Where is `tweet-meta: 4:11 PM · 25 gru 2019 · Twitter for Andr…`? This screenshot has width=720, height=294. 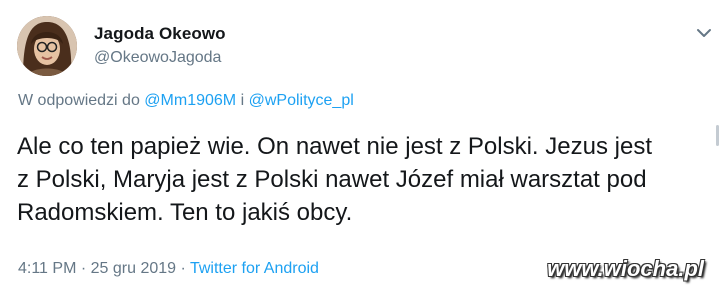
tweet-meta: 4:11 PM · 25 gru 2019 · Twitter for Andr… is located at coordinates (168, 269).